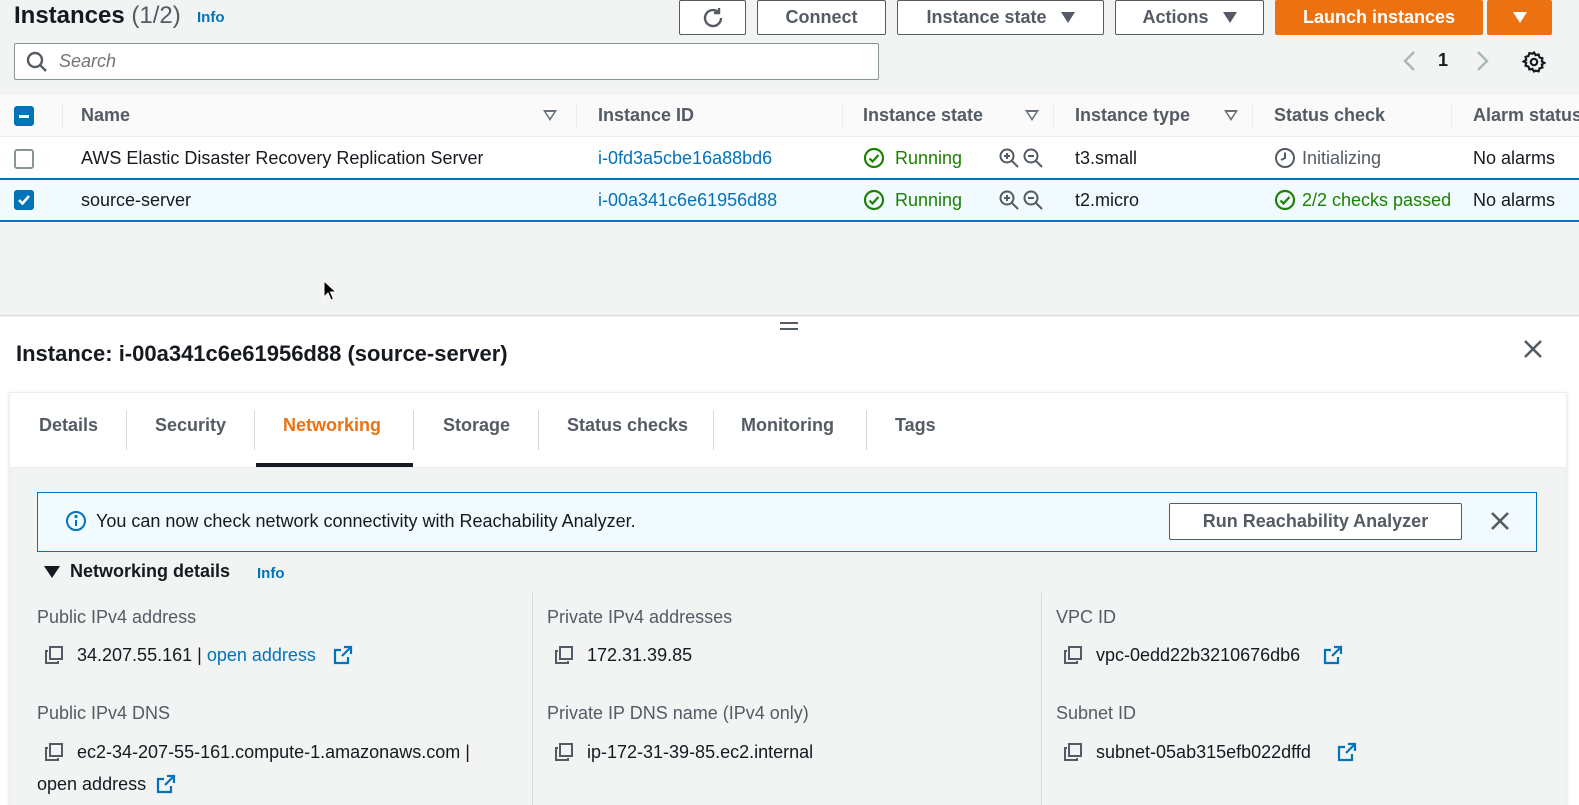 The image size is (1579, 805). I want to click on public-dns-label: Public IPv4 DNS, so click(104, 713).